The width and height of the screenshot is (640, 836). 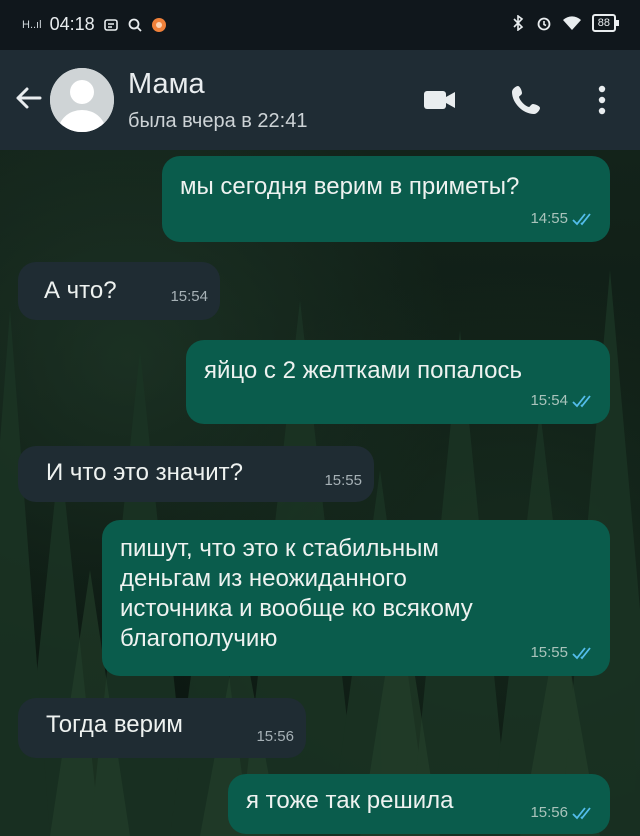 I want to click on message-outgoing: мы сегодня верим в приметы? 14:55, so click(x=386, y=199).